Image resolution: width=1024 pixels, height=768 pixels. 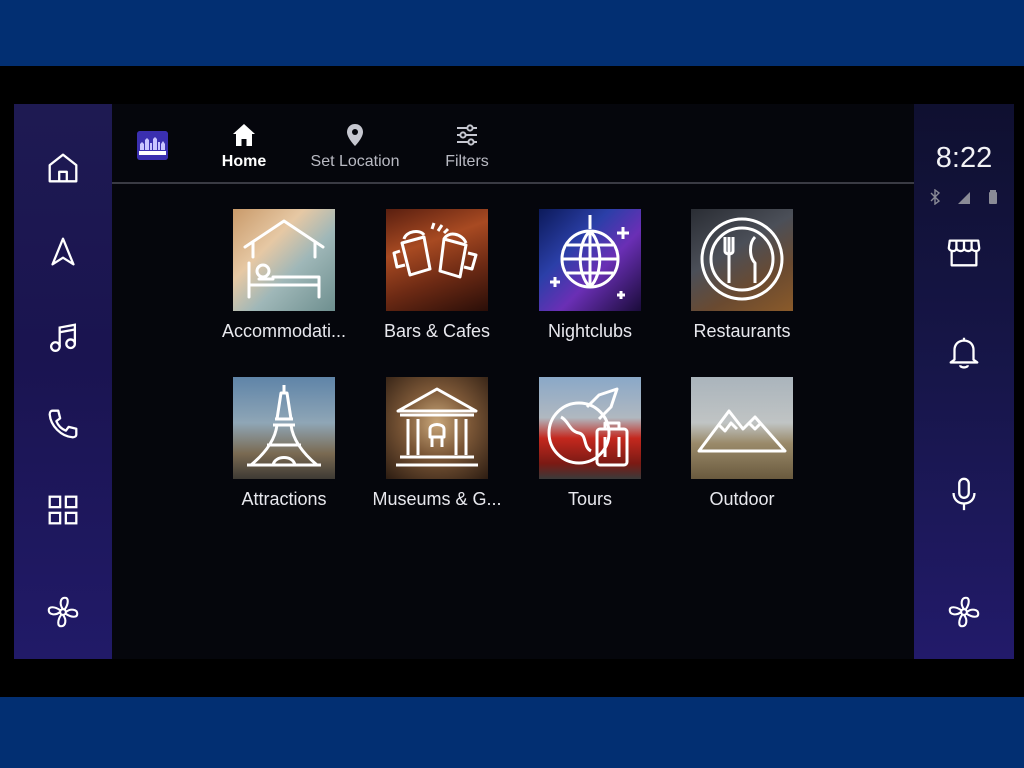 I want to click on voice-rail-button, so click(x=964, y=494).